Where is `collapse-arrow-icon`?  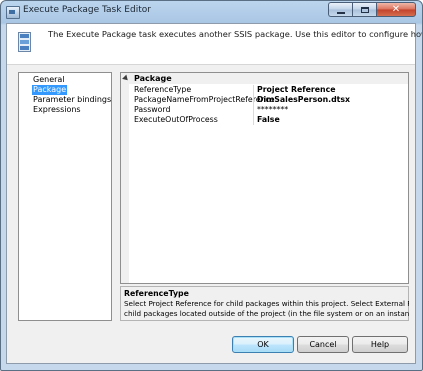 collapse-arrow-icon is located at coordinates (126, 78).